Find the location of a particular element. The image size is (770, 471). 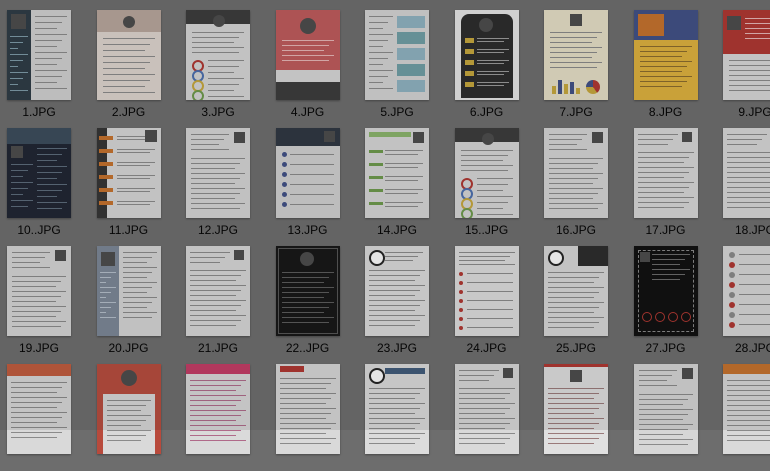

file-item: 10..JPG is located at coordinates (44, 178).